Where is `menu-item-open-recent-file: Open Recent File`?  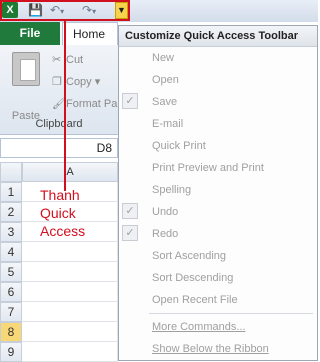 menu-item-open-recent-file: Open Recent File is located at coordinates (218, 300).